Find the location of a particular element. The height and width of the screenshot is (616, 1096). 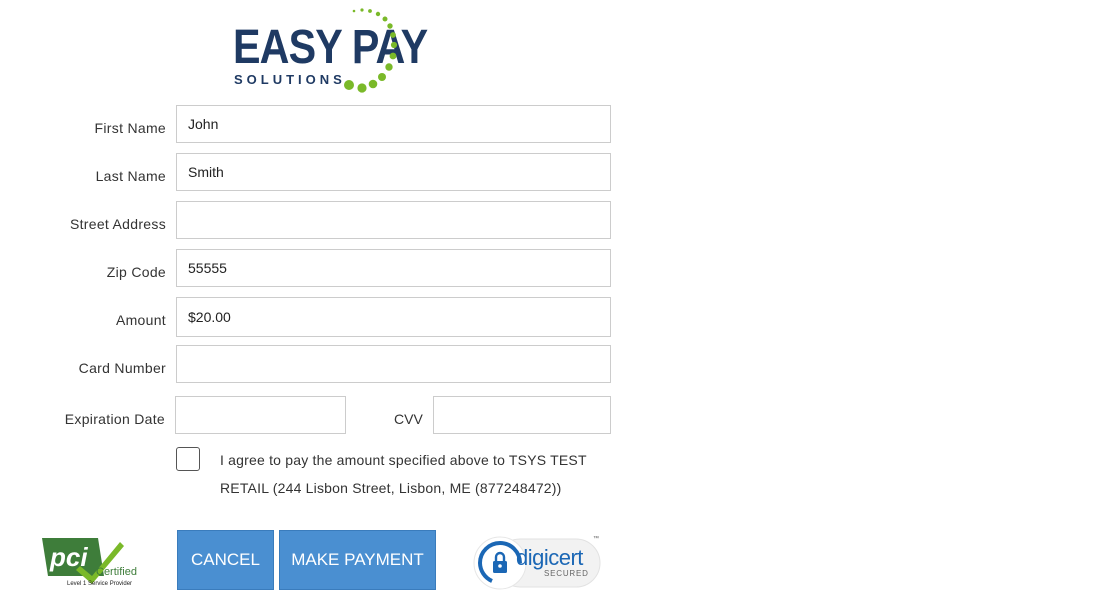

amount-input is located at coordinates (393, 317).